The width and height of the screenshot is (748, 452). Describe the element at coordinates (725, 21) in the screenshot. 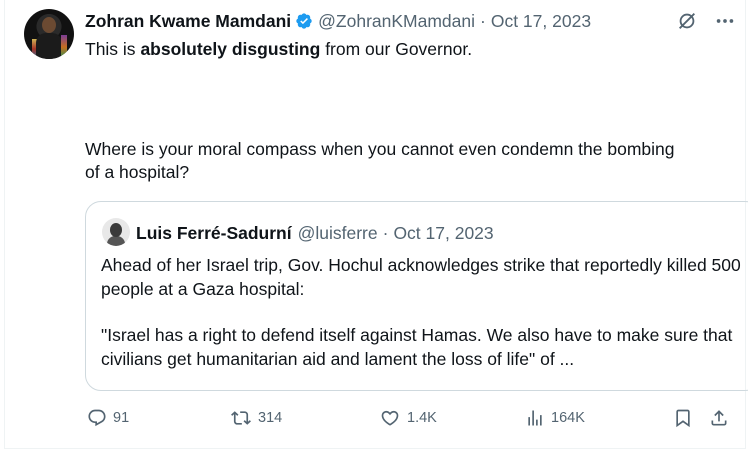

I see `more-icon` at that location.